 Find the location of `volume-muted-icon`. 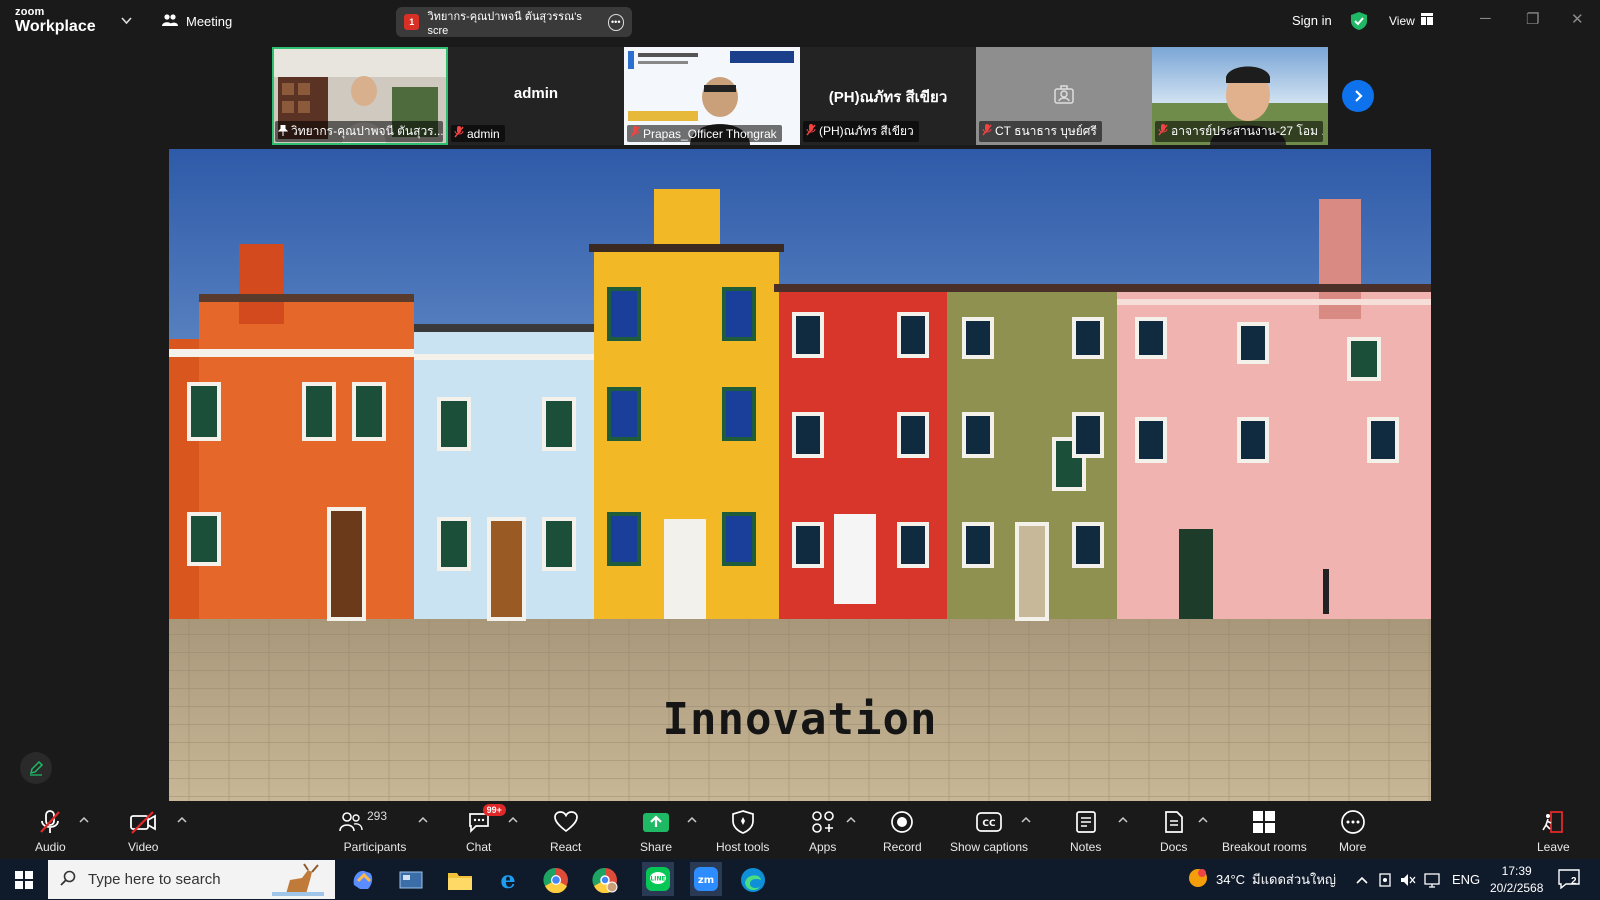

volume-muted-icon is located at coordinates (1408, 879).